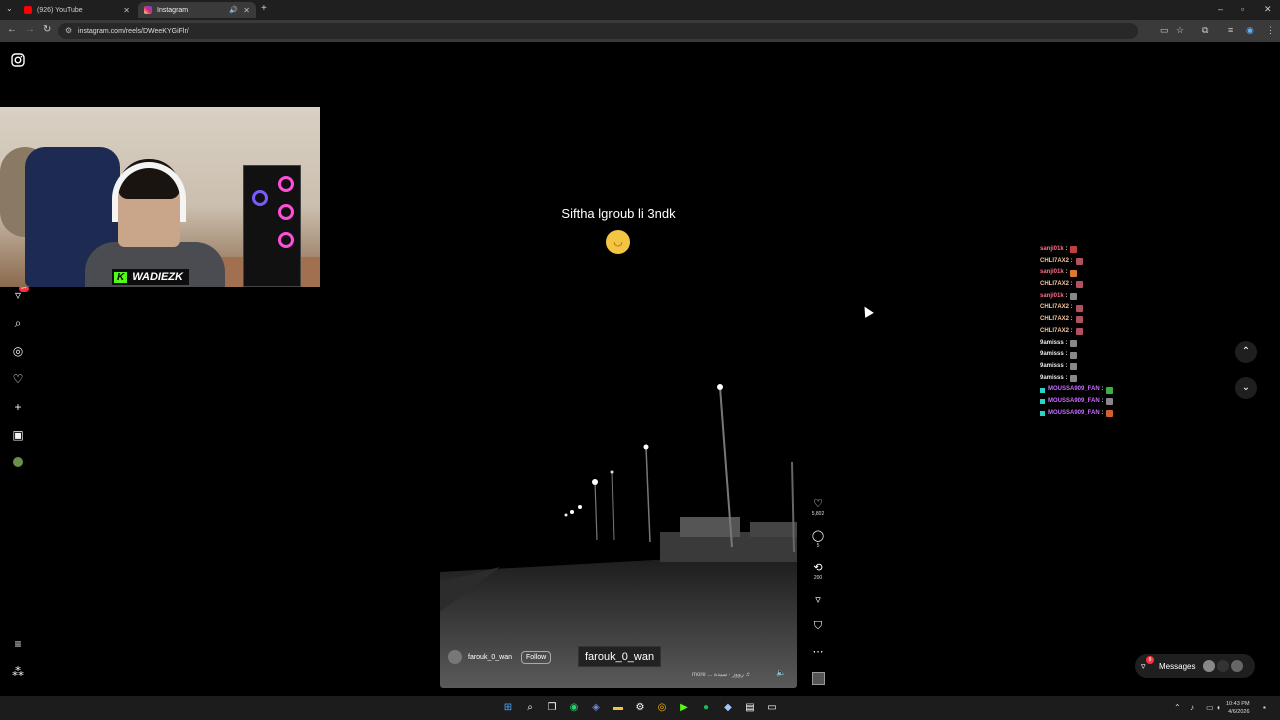 This screenshot has height=720, width=1280. Describe the element at coordinates (818, 568) in the screenshot. I see `repost-icon: ⟲` at that location.